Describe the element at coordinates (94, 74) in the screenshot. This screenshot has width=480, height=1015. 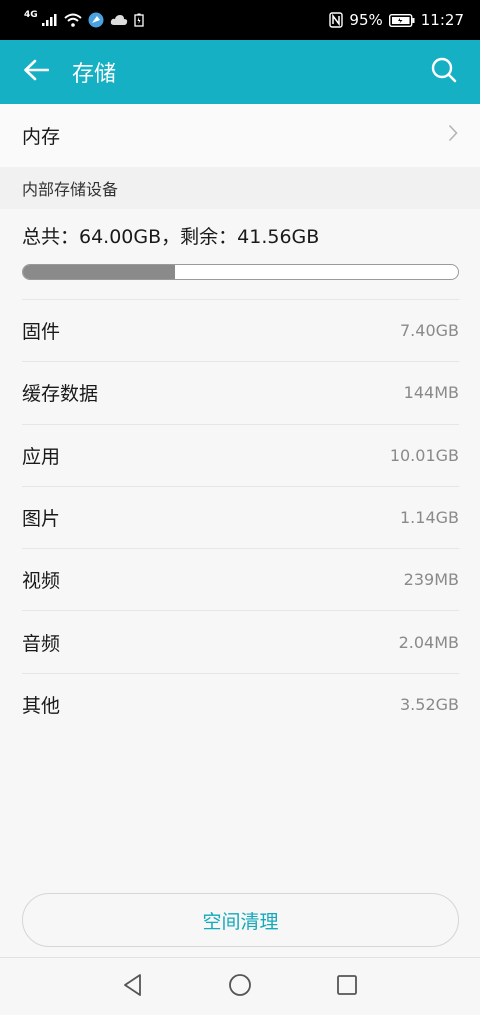
I see `page-title: 存储` at that location.